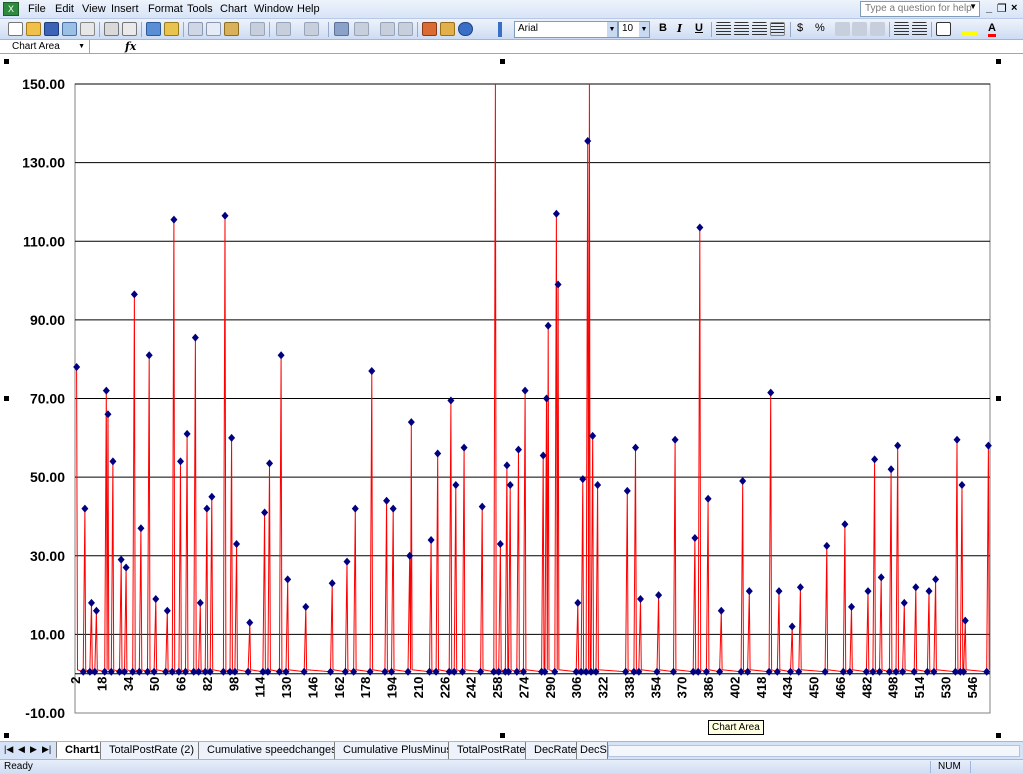  I want to click on cut-icon, so click(195, 29).